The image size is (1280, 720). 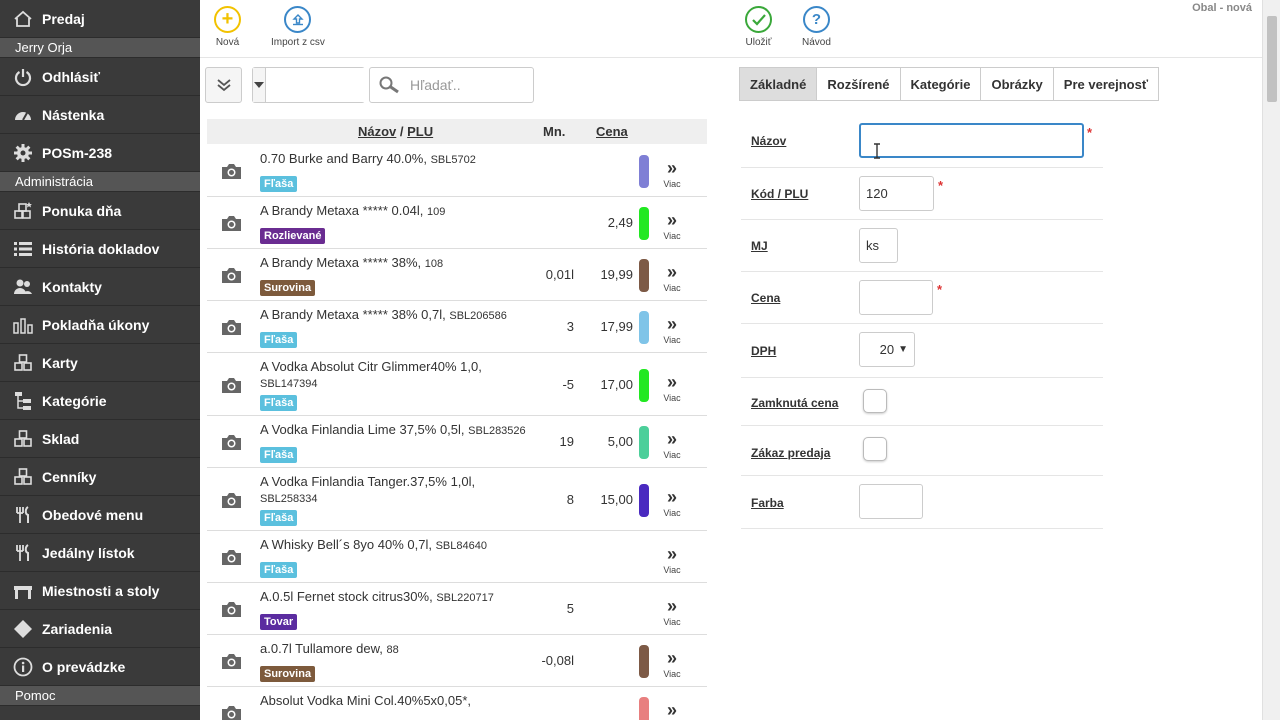 I want to click on sale-ban-label: Zákaz predaja, so click(x=791, y=453).